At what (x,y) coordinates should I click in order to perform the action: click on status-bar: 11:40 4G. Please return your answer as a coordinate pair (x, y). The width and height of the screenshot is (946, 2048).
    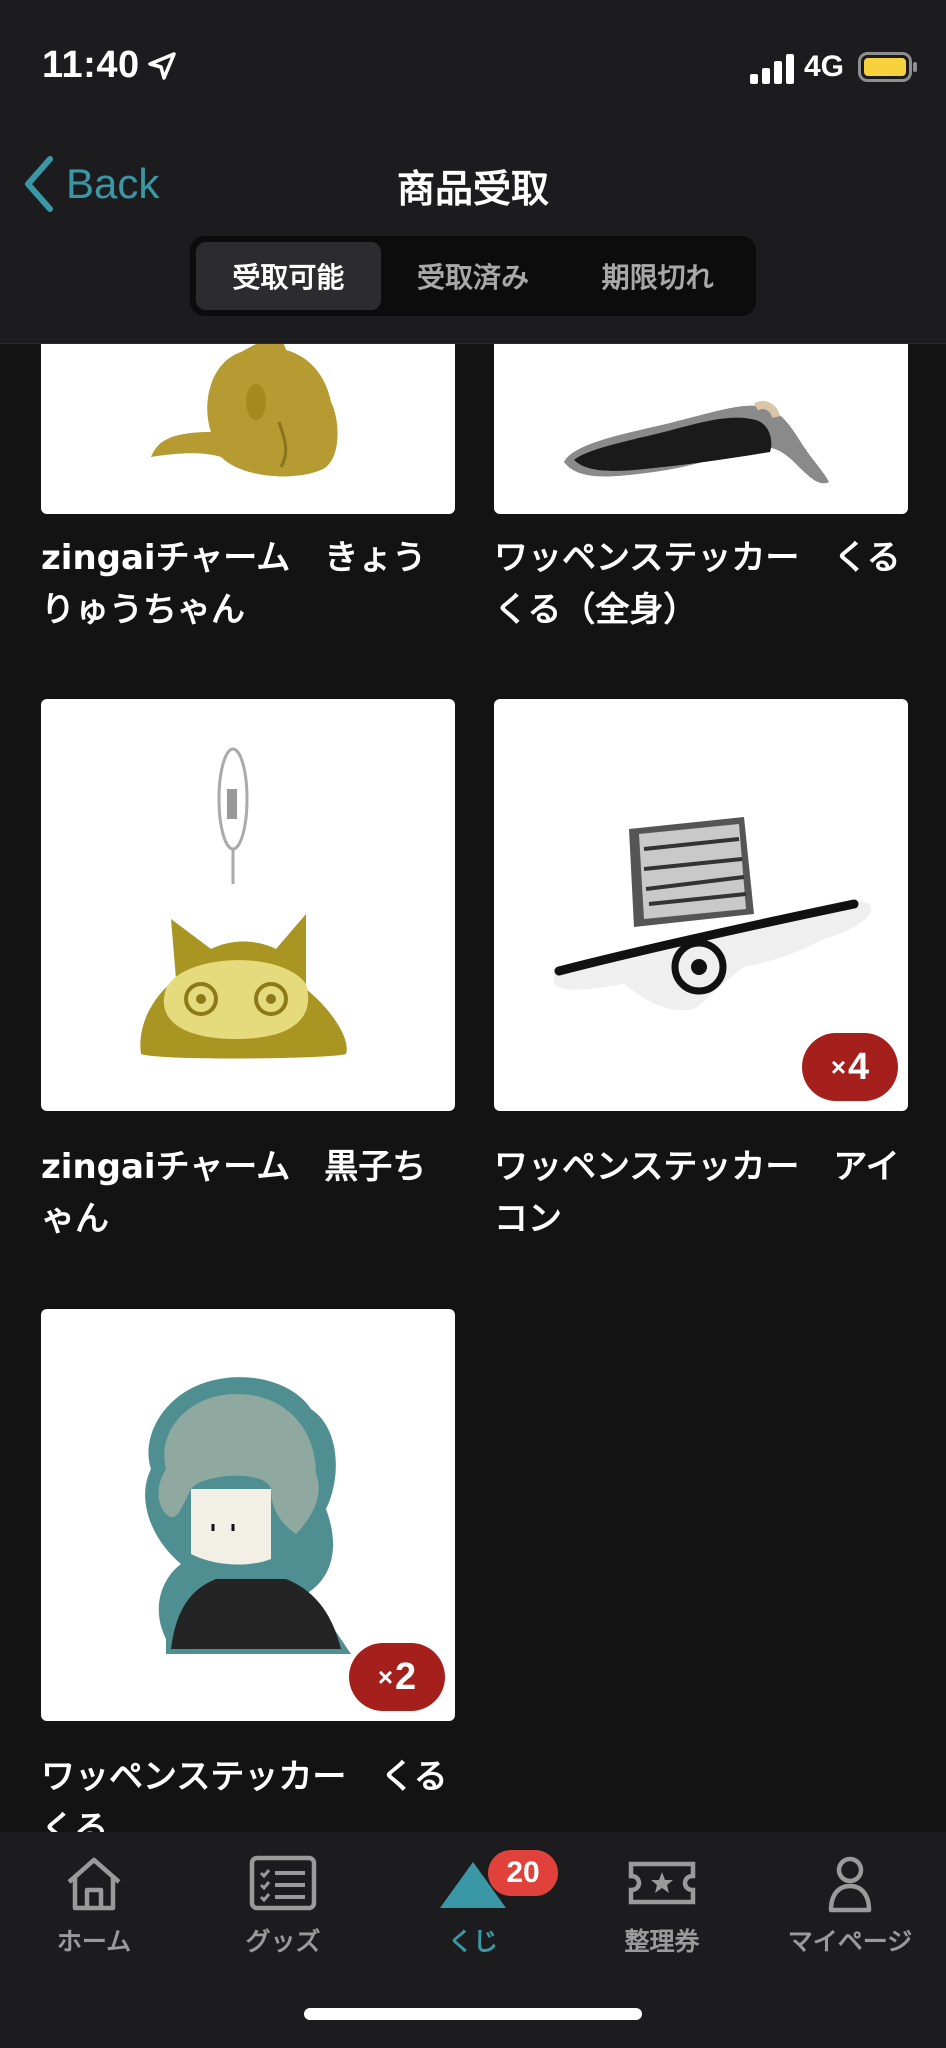
    Looking at the image, I should click on (473, 60).